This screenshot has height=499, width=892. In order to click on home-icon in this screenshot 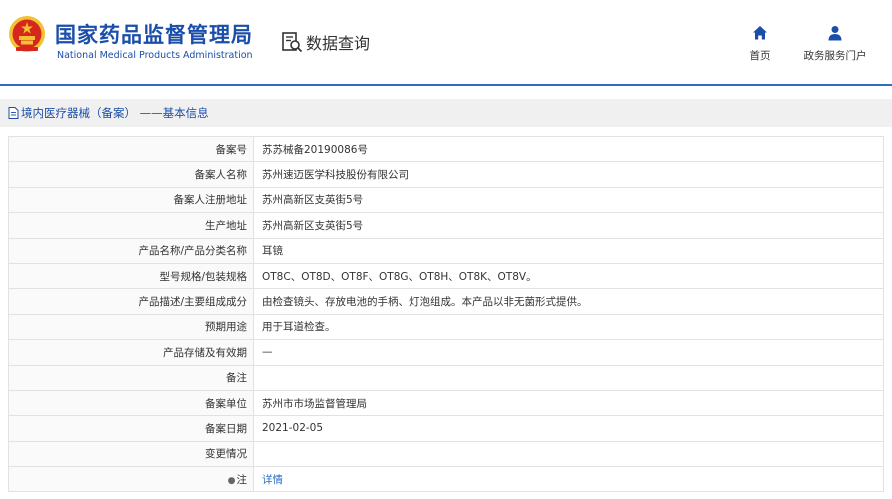, I will do `click(760, 33)`.